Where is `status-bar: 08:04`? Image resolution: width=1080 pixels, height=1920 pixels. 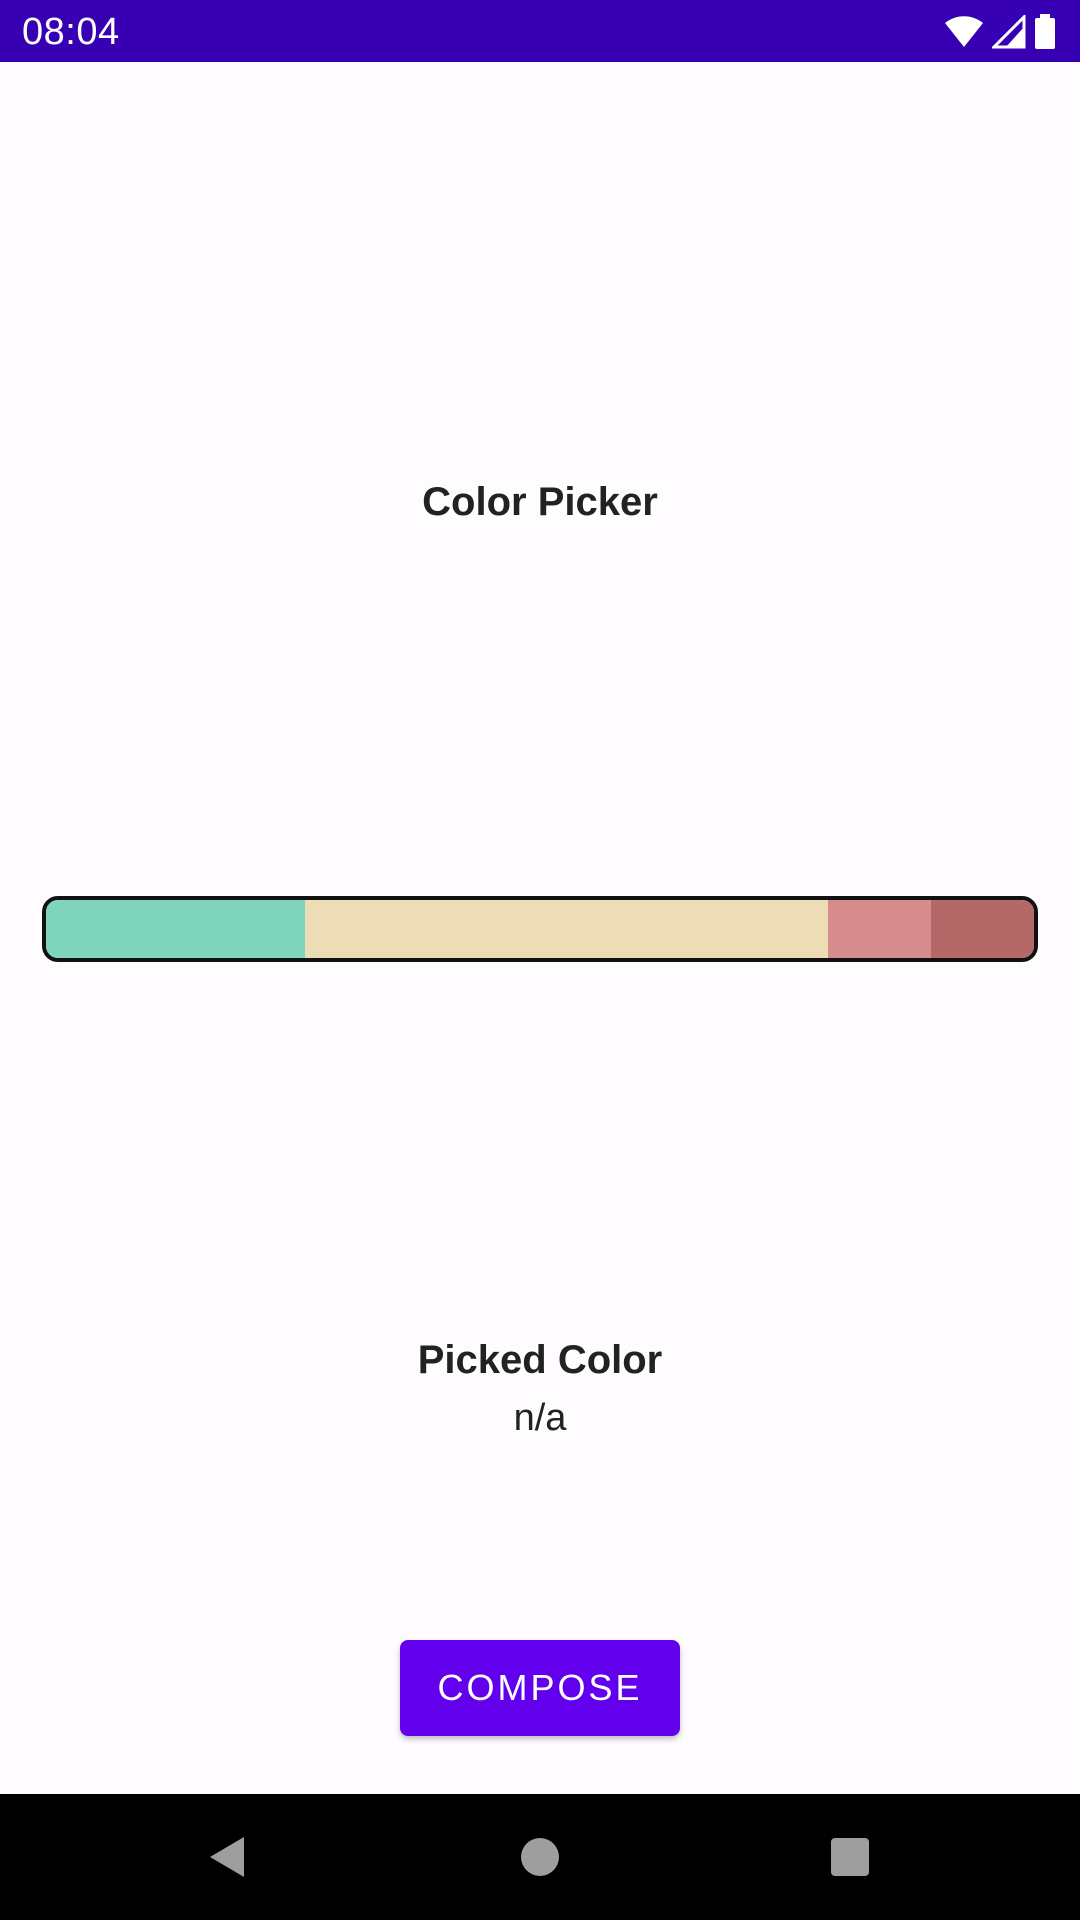
status-bar: 08:04 is located at coordinates (540, 31).